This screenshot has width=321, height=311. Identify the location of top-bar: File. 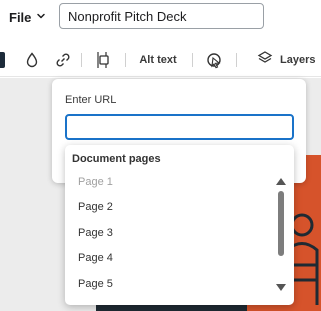
(160, 18).